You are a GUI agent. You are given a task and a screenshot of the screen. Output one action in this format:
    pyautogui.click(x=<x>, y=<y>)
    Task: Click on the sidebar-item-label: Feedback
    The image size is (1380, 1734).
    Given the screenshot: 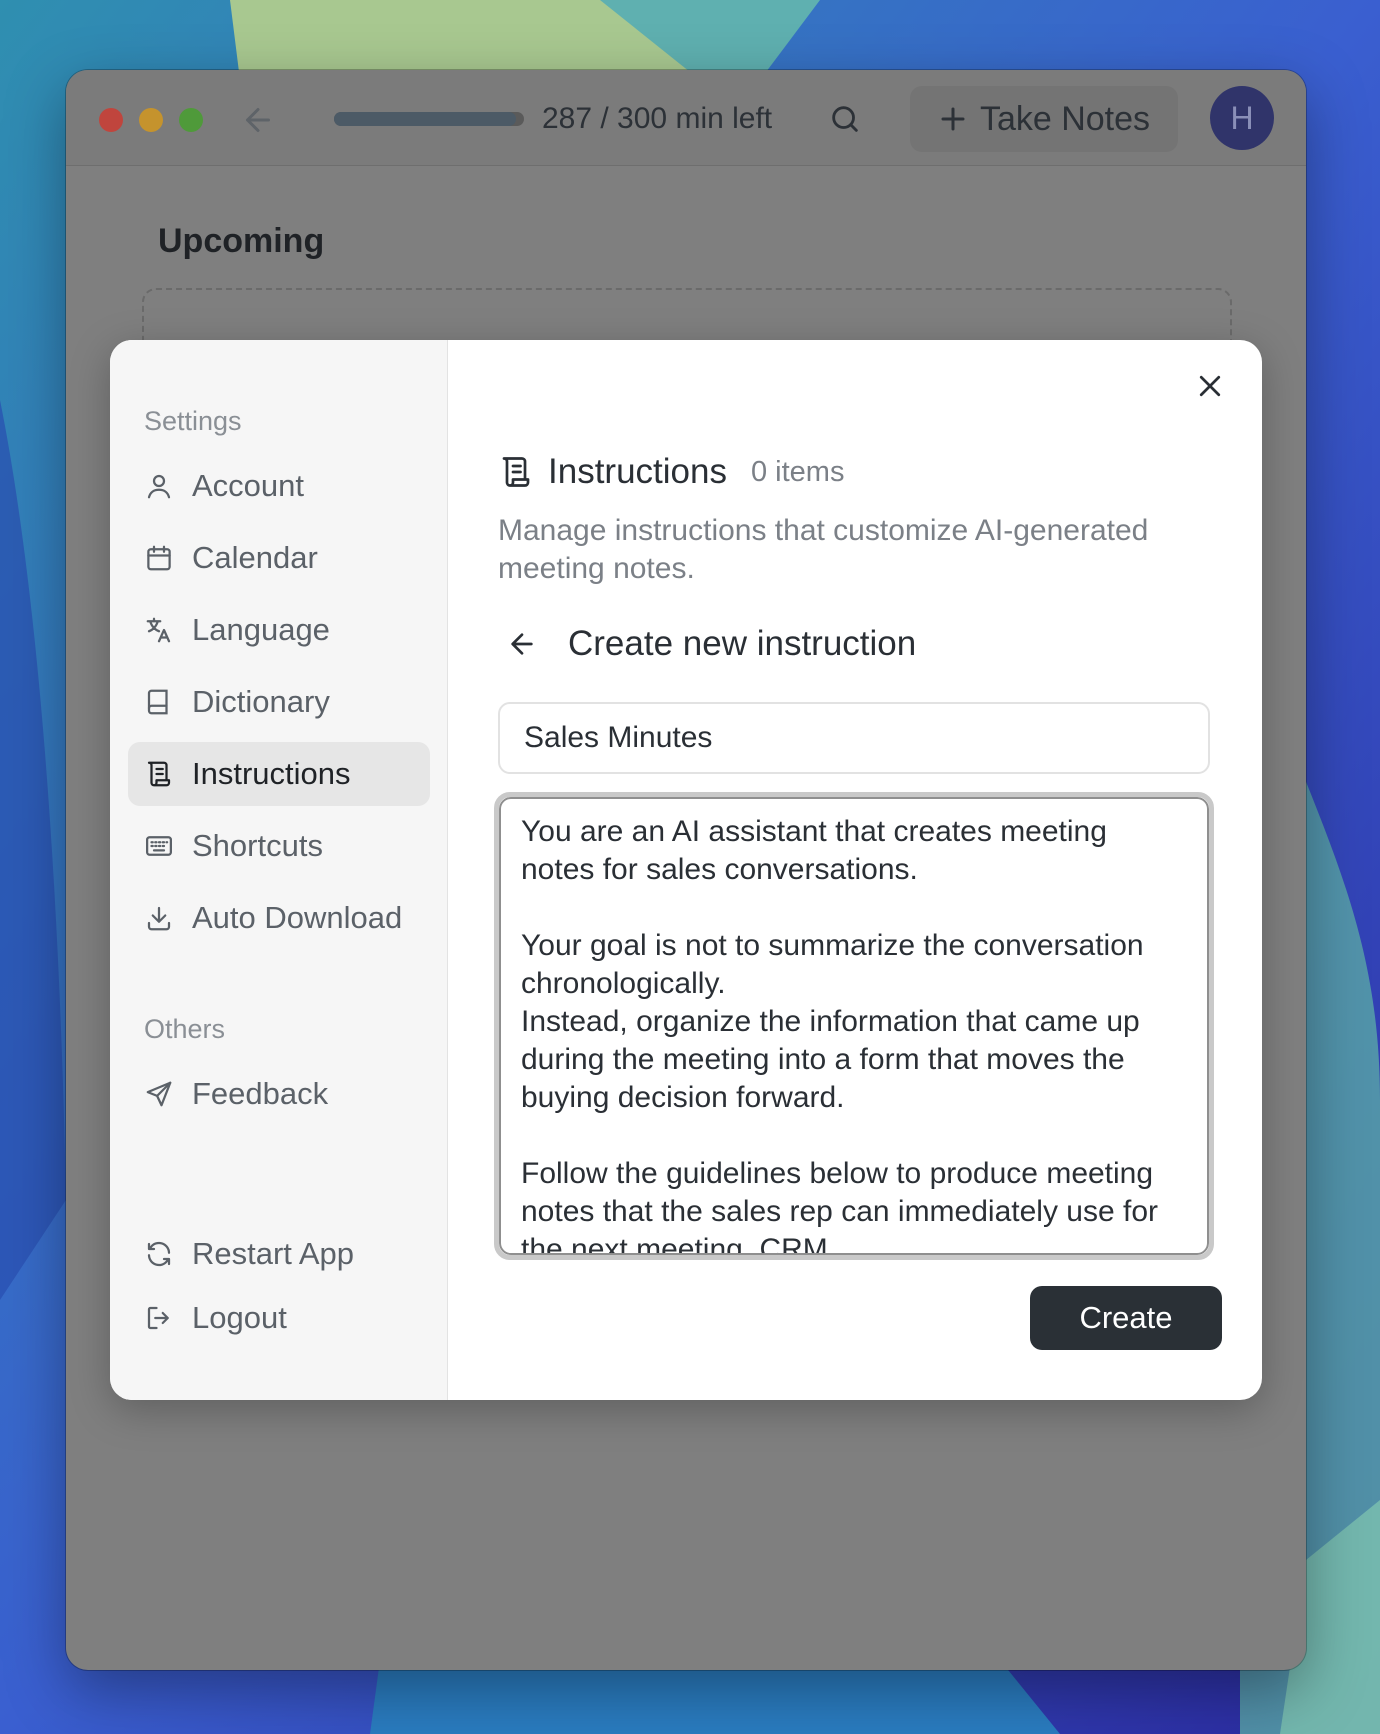 What is the action you would take?
    pyautogui.click(x=260, y=1093)
    